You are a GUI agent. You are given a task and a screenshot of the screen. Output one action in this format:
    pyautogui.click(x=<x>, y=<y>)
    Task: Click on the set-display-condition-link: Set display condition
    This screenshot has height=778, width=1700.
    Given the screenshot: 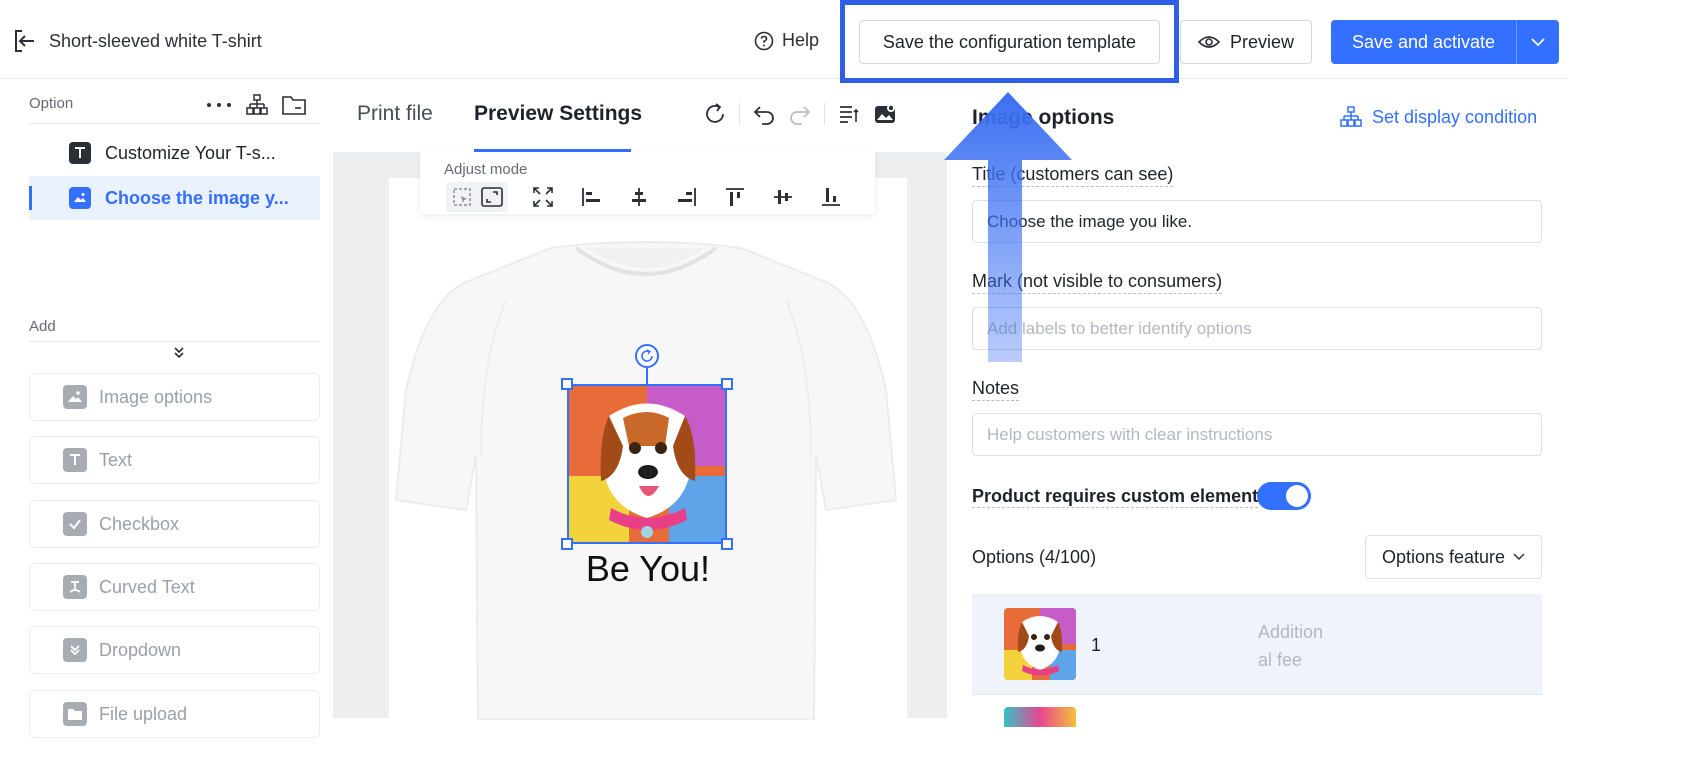 What is the action you would take?
    pyautogui.click(x=1438, y=117)
    